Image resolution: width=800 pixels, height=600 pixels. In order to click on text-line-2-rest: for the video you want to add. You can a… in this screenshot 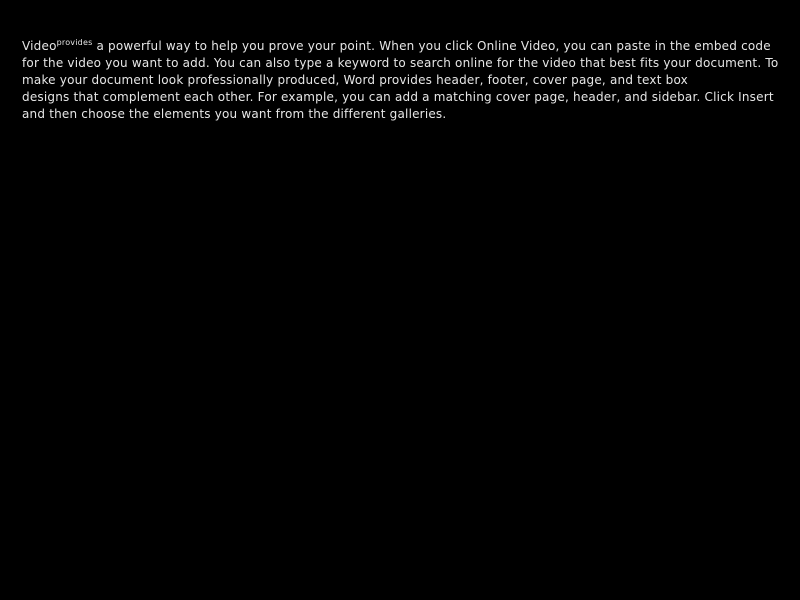, I will do `click(400, 63)`.